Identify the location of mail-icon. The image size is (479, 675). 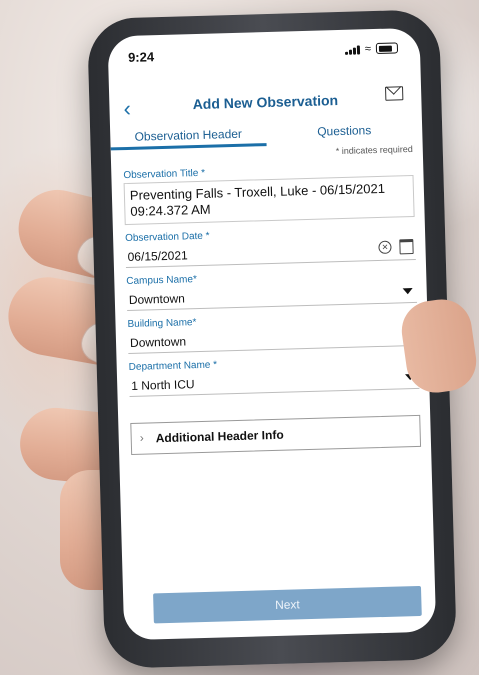
(394, 93).